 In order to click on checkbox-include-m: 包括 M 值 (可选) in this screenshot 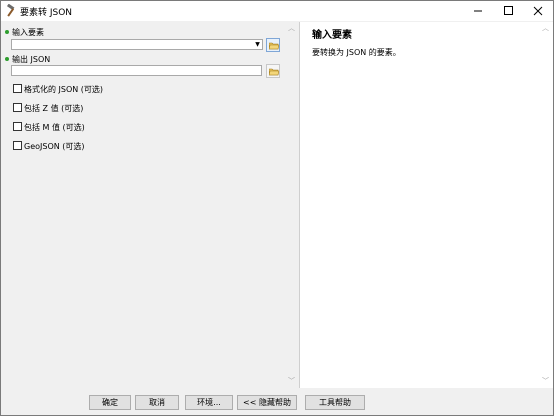, I will do `click(49, 127)`.